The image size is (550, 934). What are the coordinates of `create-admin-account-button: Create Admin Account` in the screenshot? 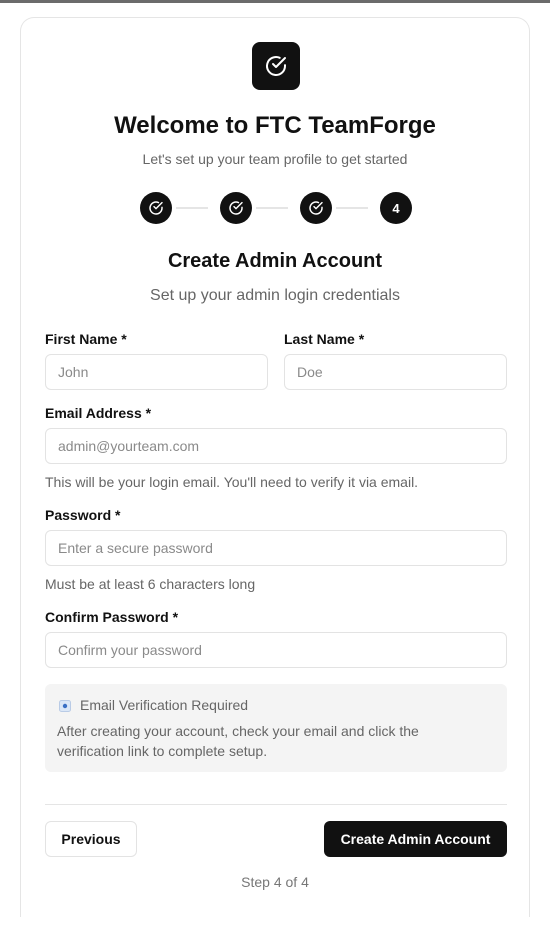 It's located at (415, 839).